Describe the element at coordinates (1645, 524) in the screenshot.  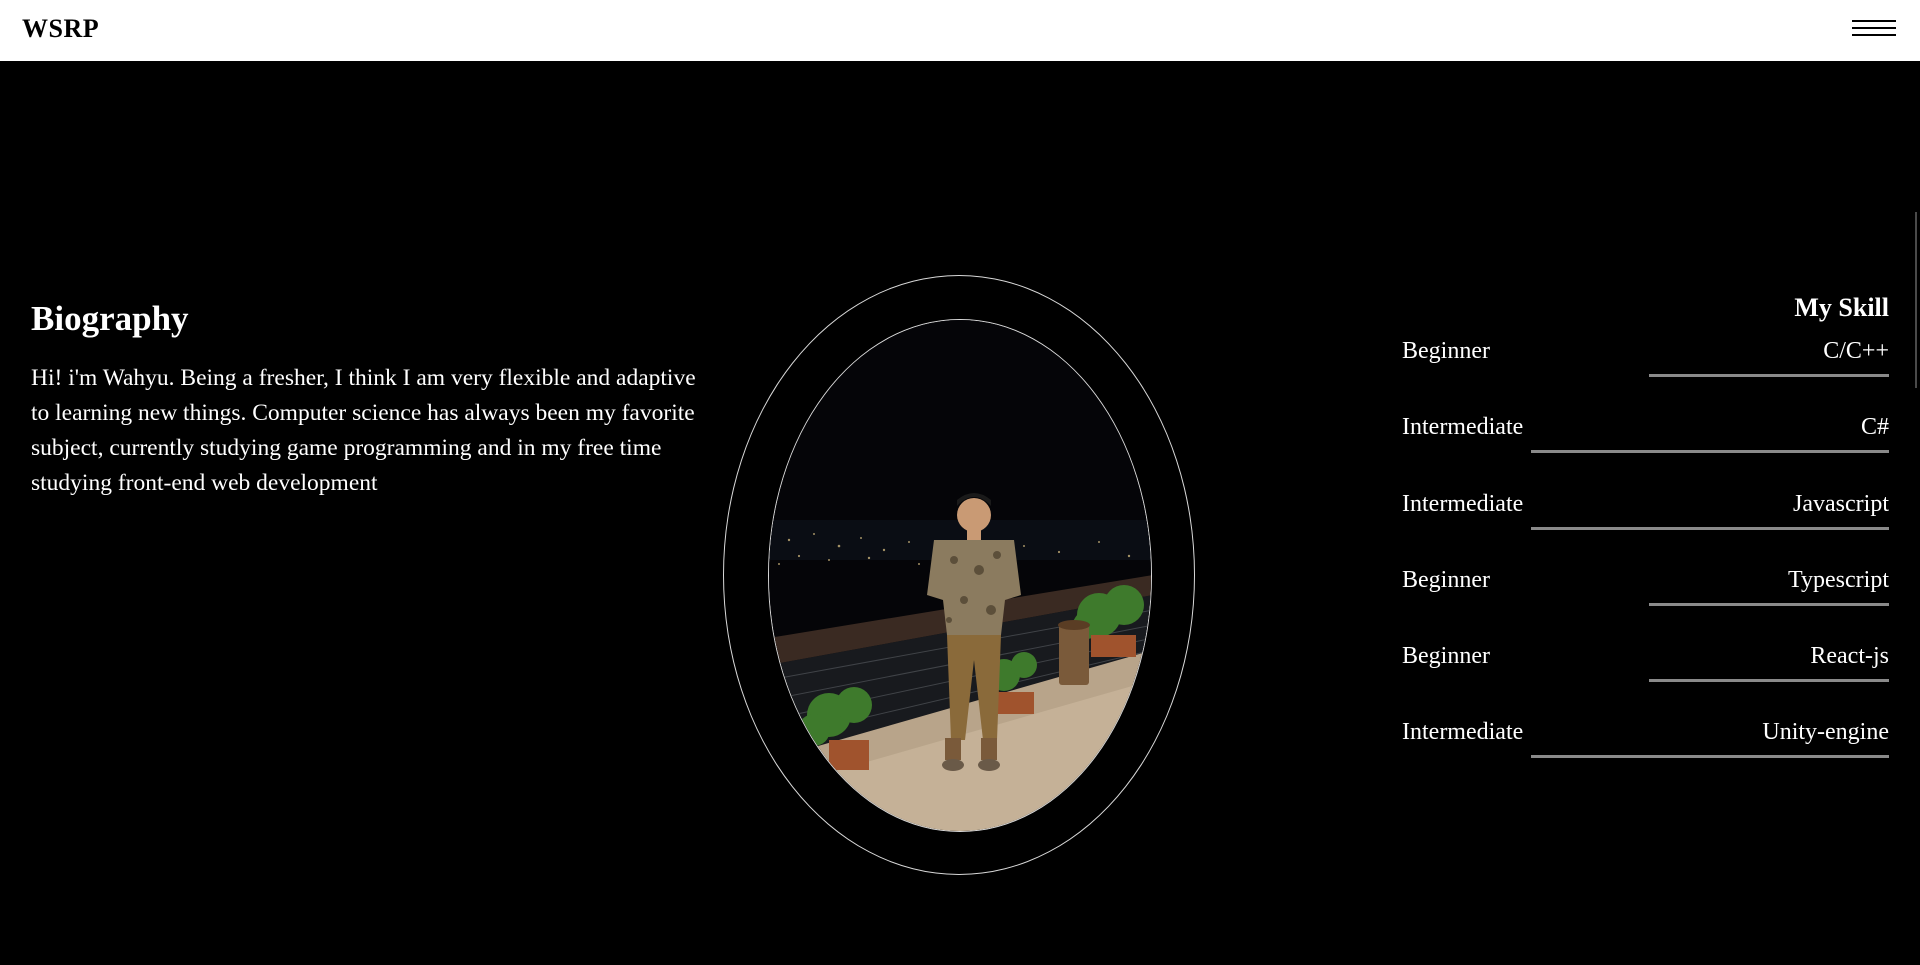
I see `skill-row: Intermediate Javascript` at that location.